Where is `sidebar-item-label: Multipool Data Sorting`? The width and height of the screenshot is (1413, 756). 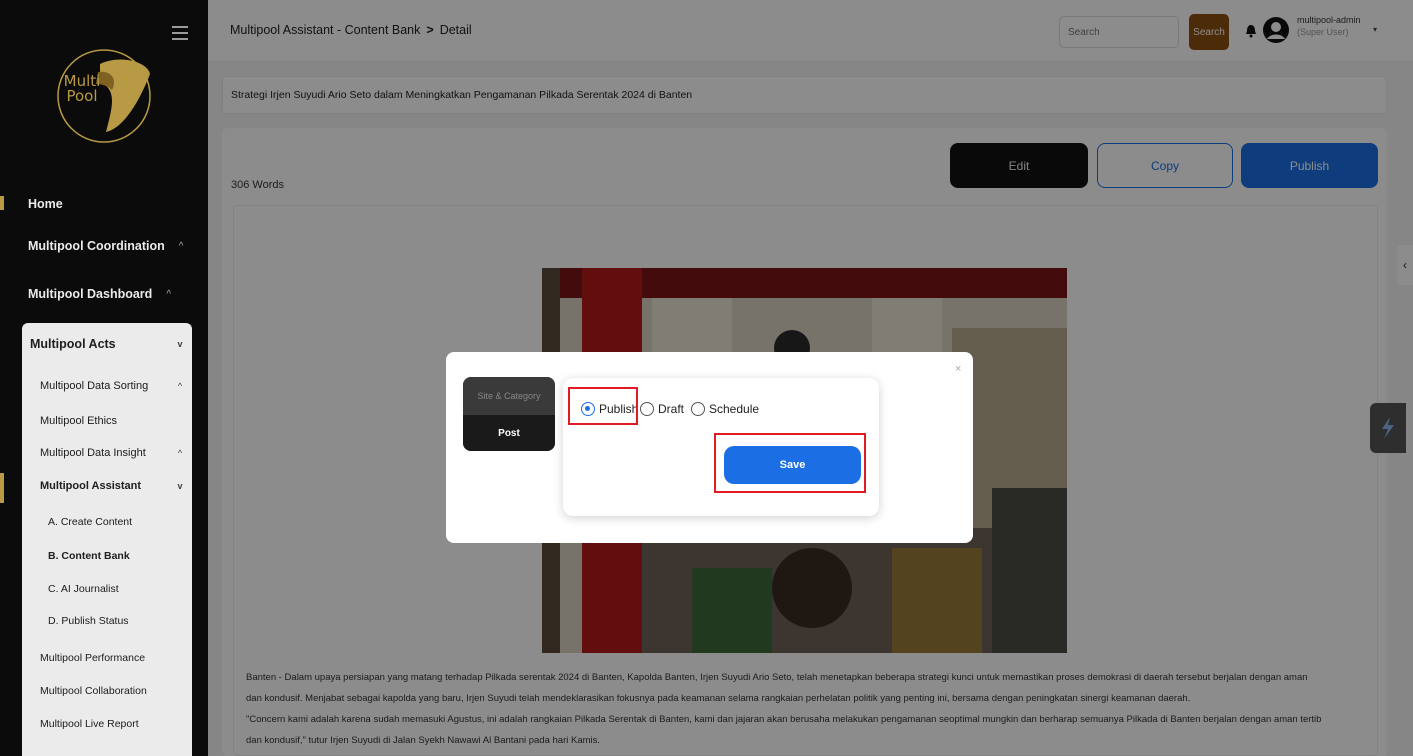
sidebar-item-label: Multipool Data Sorting is located at coordinates (94, 386).